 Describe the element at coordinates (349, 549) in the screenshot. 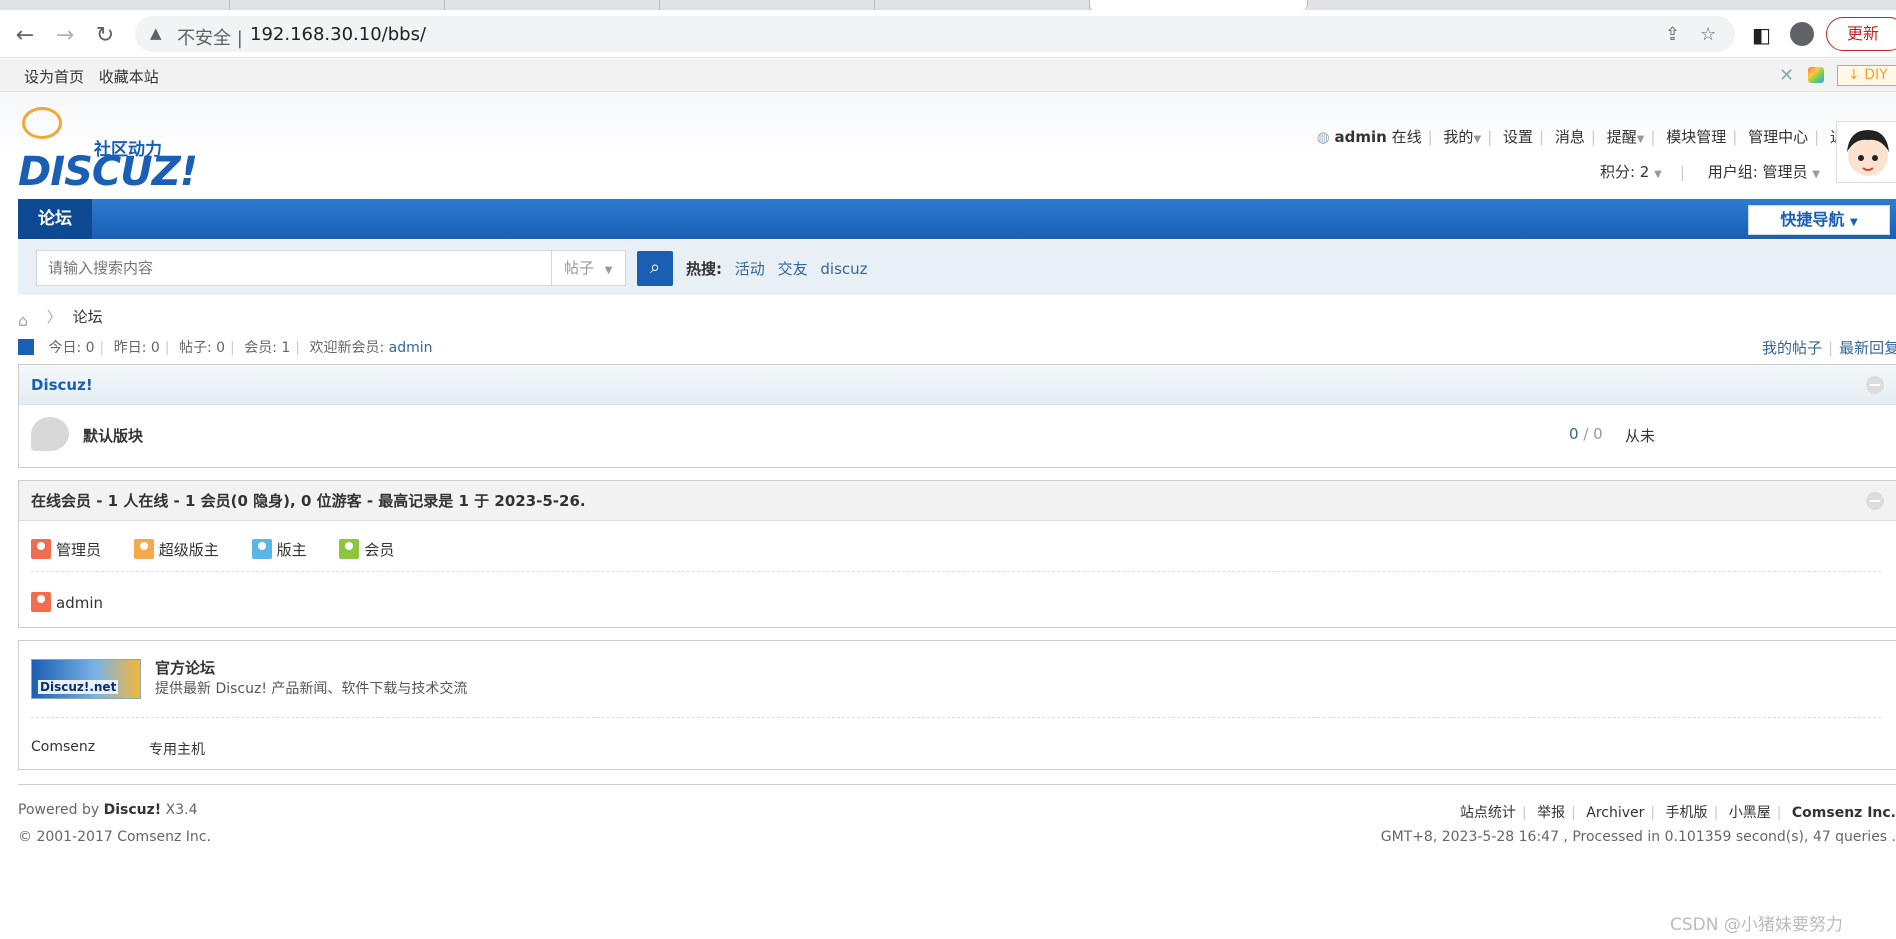

I see `member-user-icon` at that location.